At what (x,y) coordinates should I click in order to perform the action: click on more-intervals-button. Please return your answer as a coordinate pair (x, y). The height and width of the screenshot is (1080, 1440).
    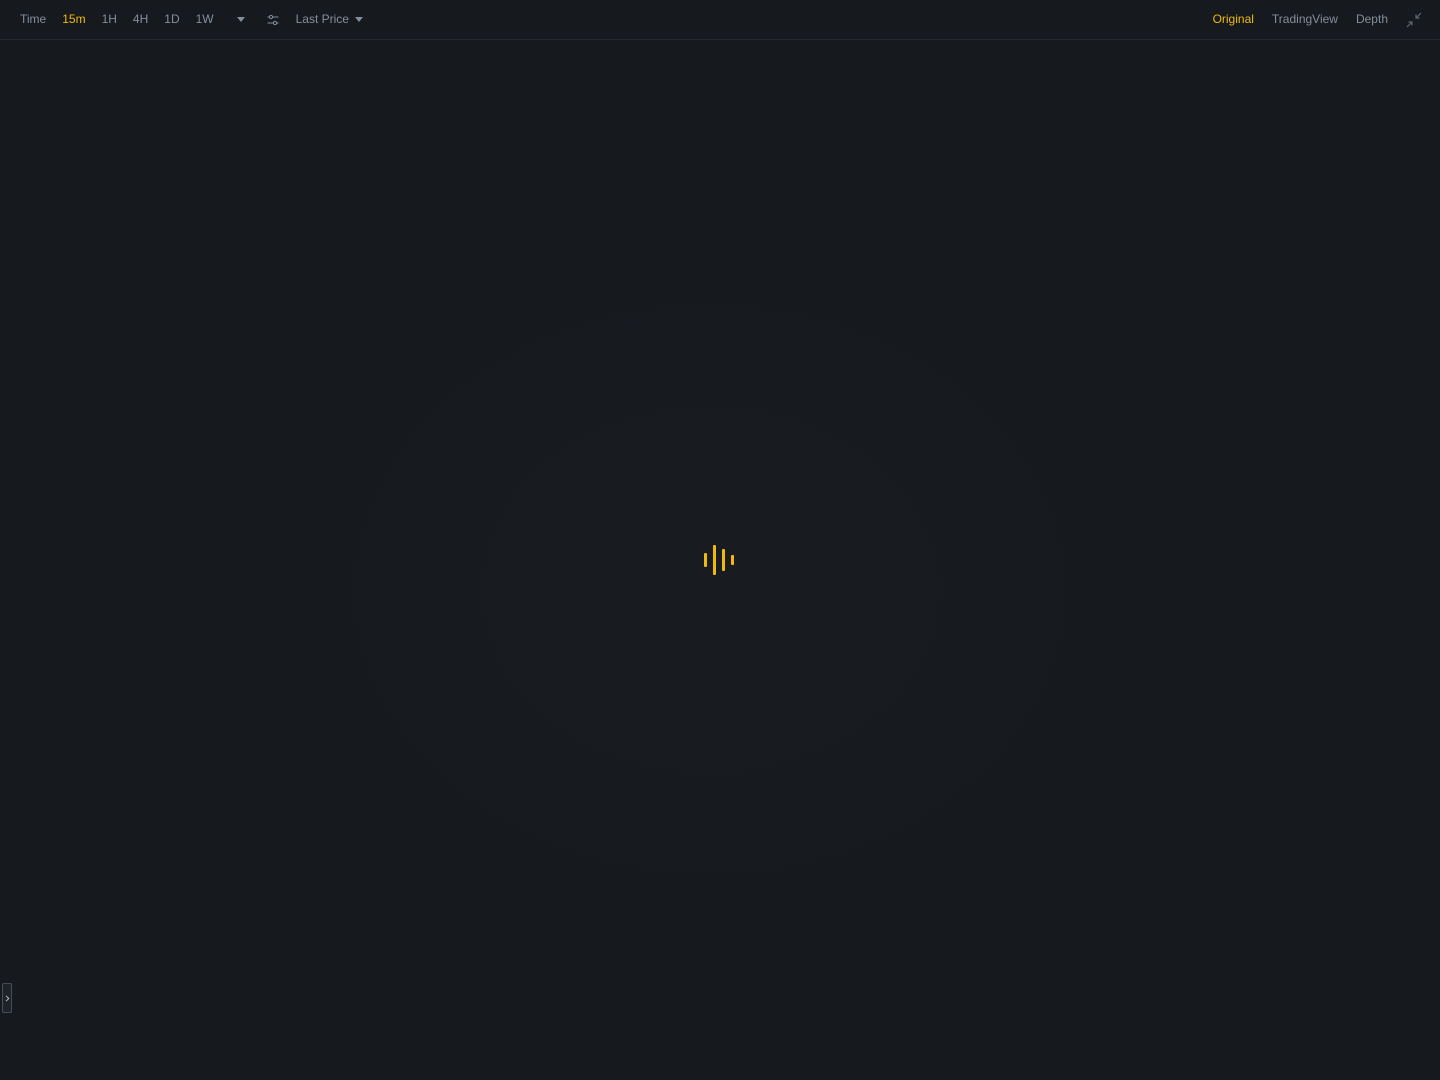
    Looking at the image, I should click on (241, 19).